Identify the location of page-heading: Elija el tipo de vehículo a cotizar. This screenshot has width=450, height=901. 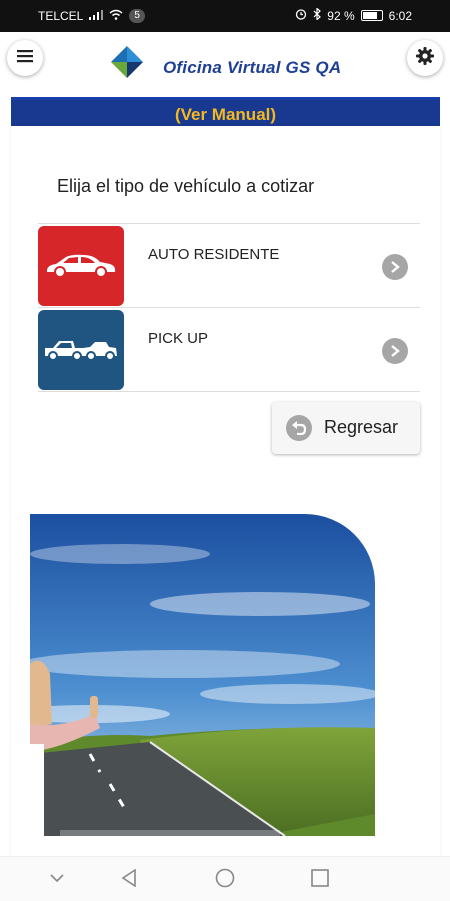
(186, 186).